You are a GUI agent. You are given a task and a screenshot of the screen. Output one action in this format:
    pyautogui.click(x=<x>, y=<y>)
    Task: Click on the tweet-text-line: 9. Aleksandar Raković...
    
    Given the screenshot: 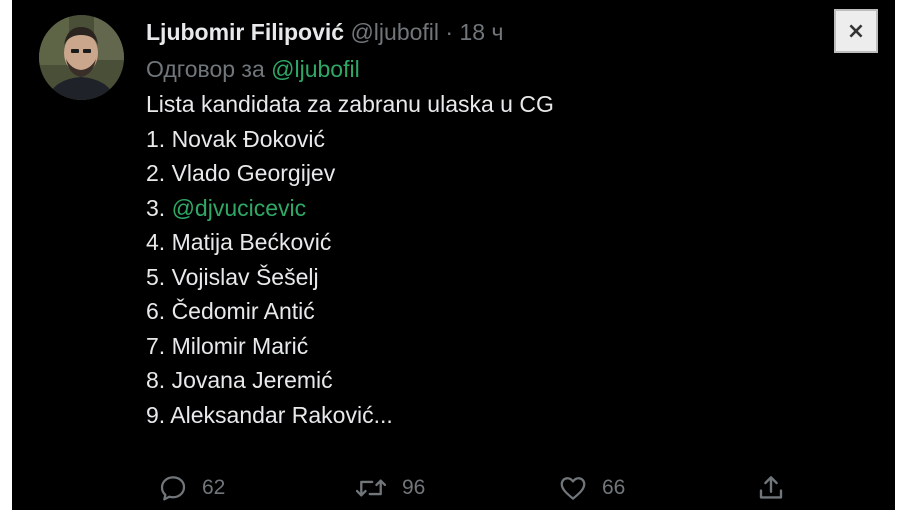 What is the action you would take?
    pyautogui.click(x=269, y=414)
    